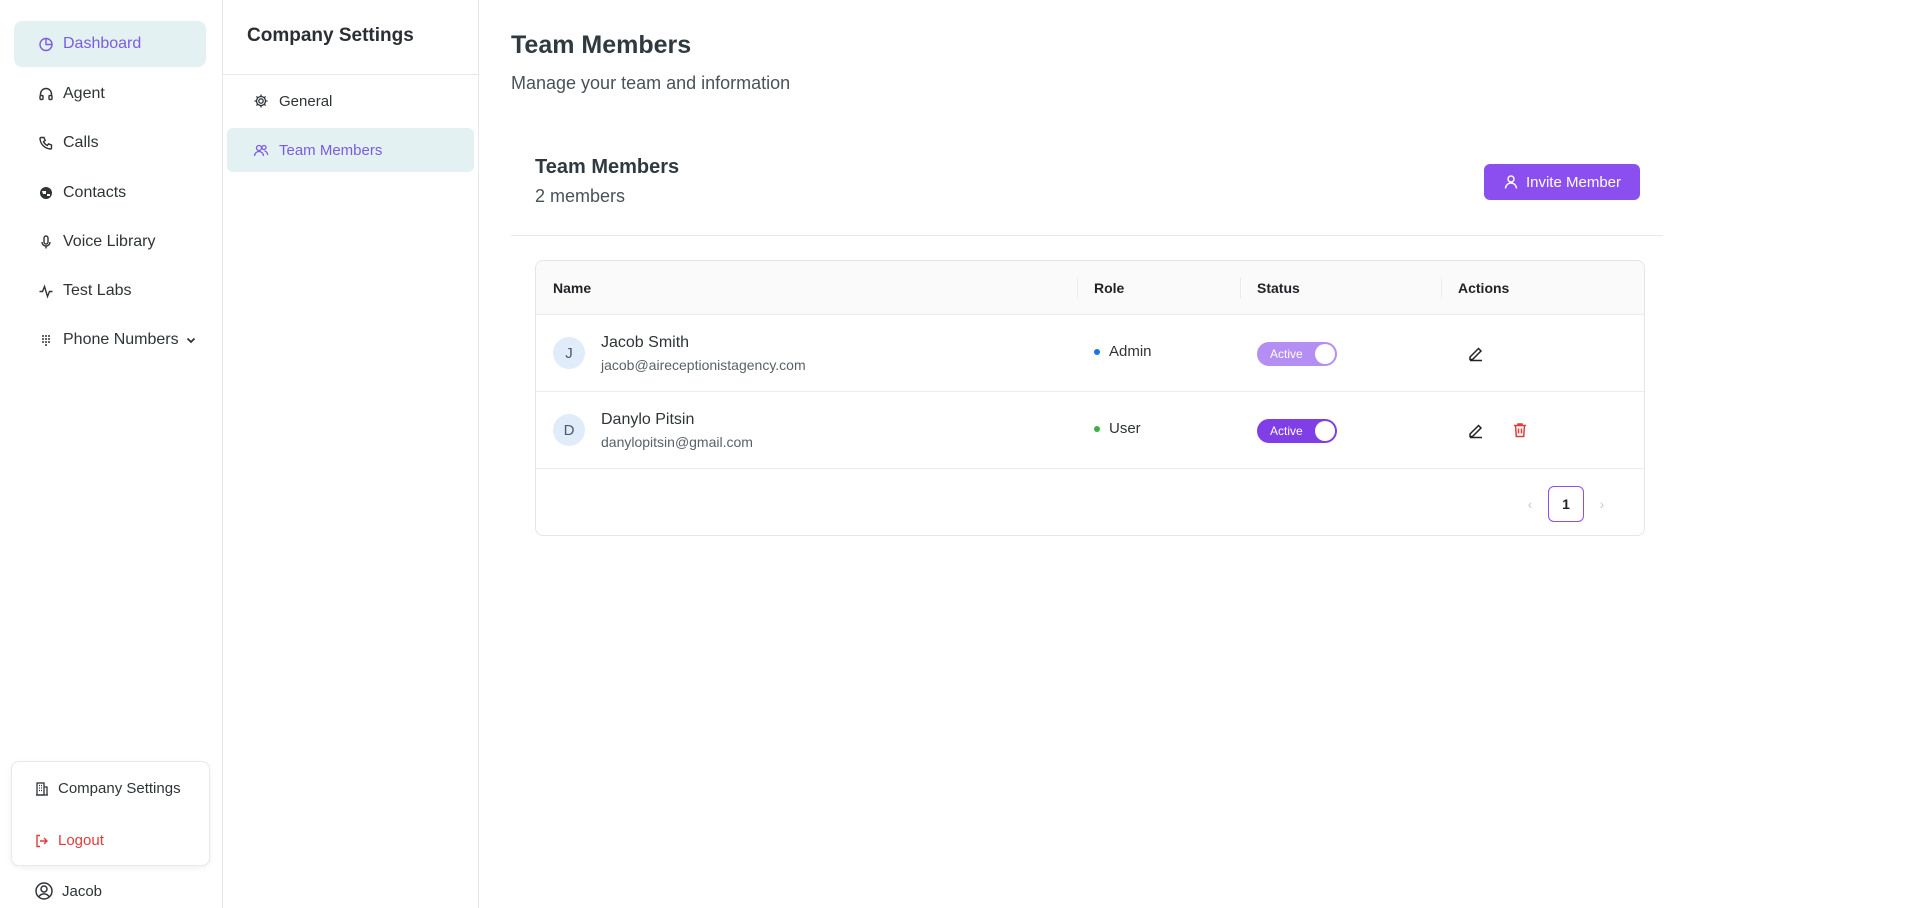 The image size is (1911, 908). What do you see at coordinates (1484, 288) in the screenshot?
I see `column-header-actions: Actions` at bounding box center [1484, 288].